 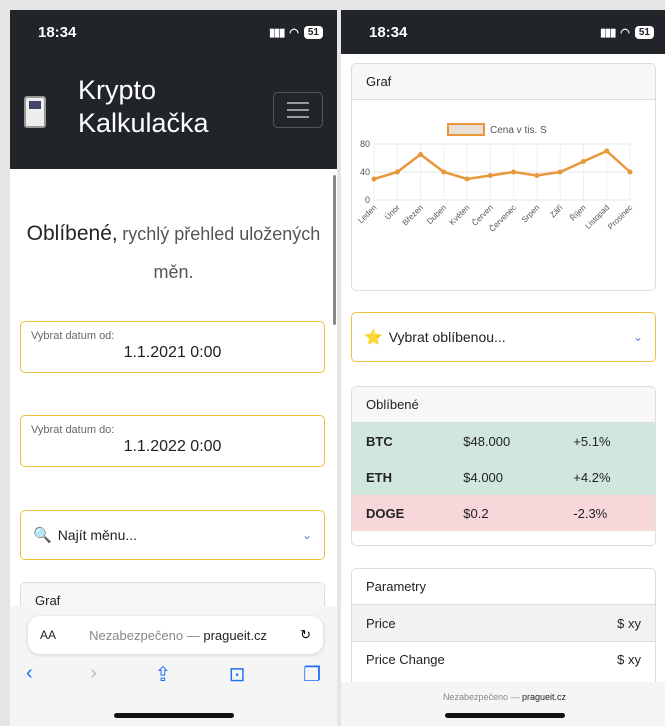 What do you see at coordinates (578, 213) in the screenshot?
I see `x-tick-label: Říjen` at bounding box center [578, 213].